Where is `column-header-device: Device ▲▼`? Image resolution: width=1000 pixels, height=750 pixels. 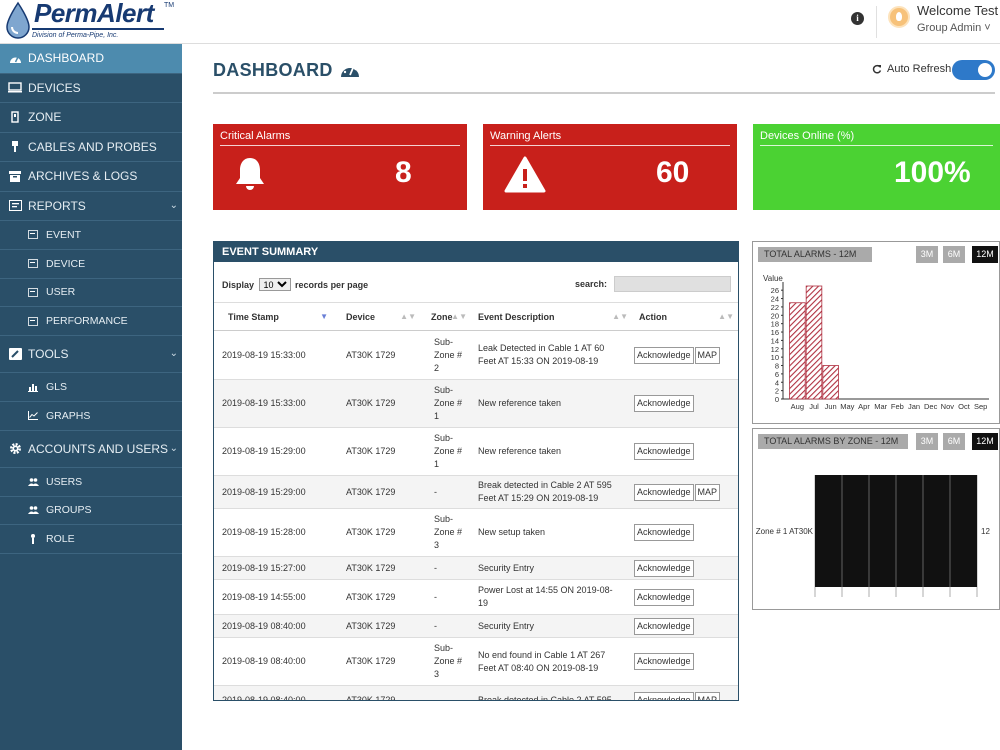
column-header-device: Device ▲▼ is located at coordinates (376, 316).